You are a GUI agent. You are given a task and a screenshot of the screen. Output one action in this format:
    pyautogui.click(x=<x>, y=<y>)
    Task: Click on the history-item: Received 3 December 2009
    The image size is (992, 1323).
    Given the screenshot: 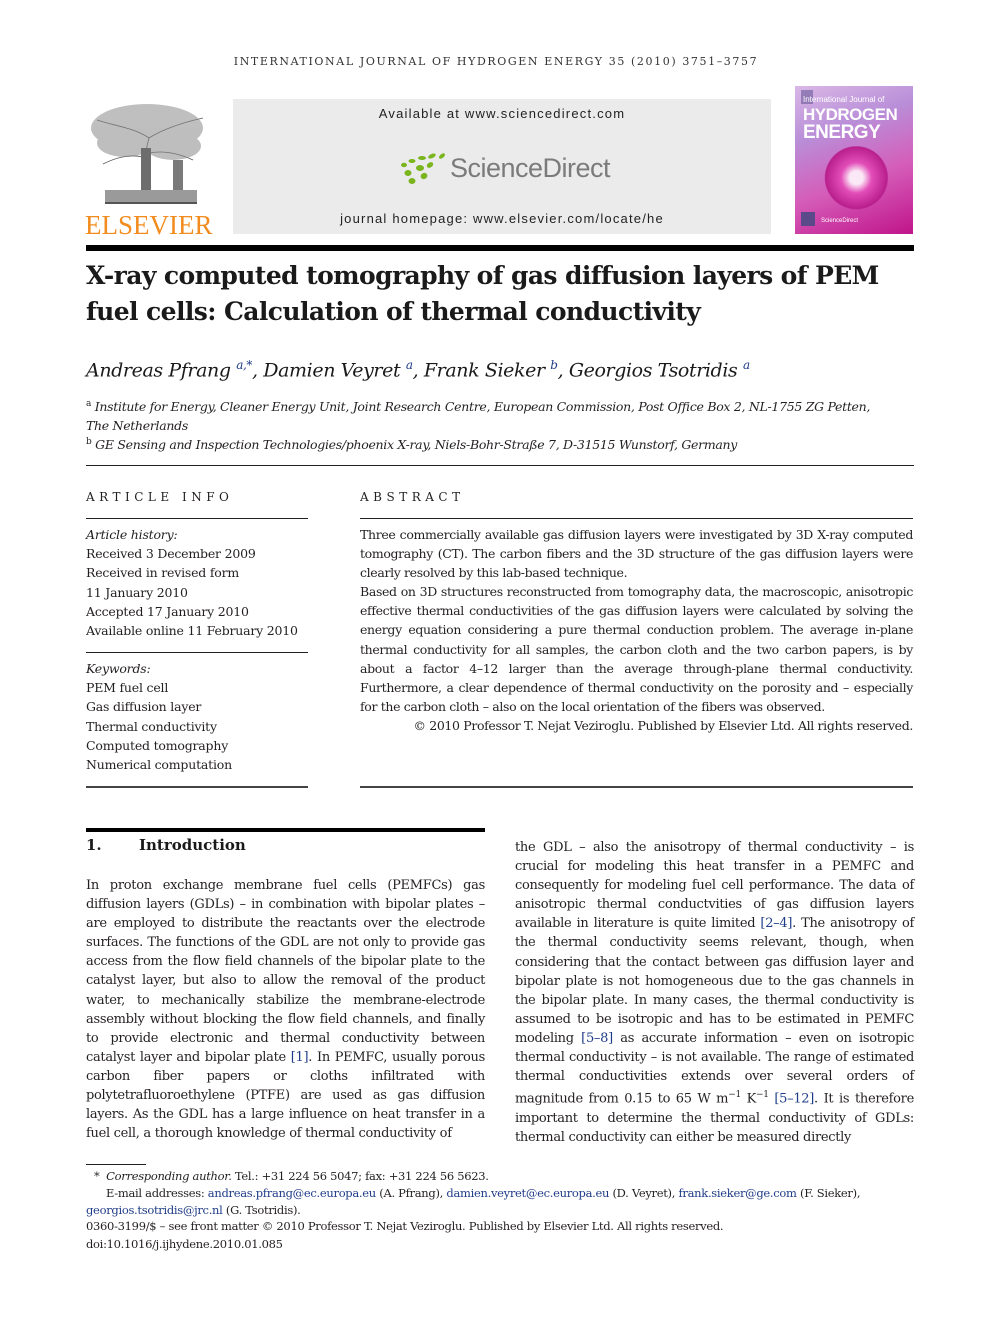 What is the action you would take?
    pyautogui.click(x=171, y=554)
    